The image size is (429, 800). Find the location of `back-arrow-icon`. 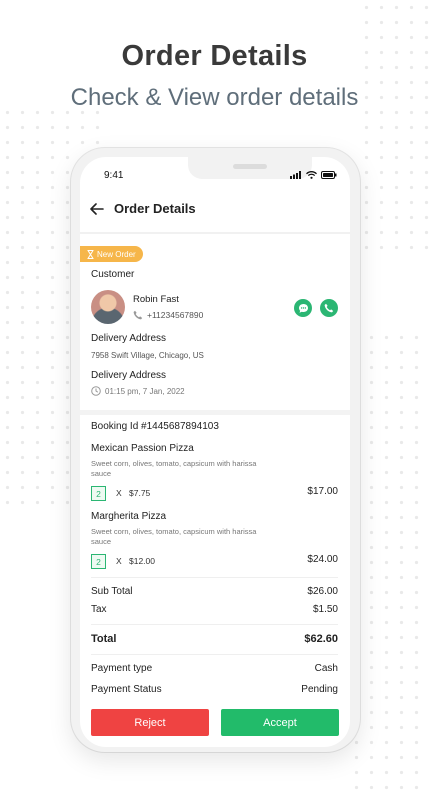

back-arrow-icon is located at coordinates (97, 208).